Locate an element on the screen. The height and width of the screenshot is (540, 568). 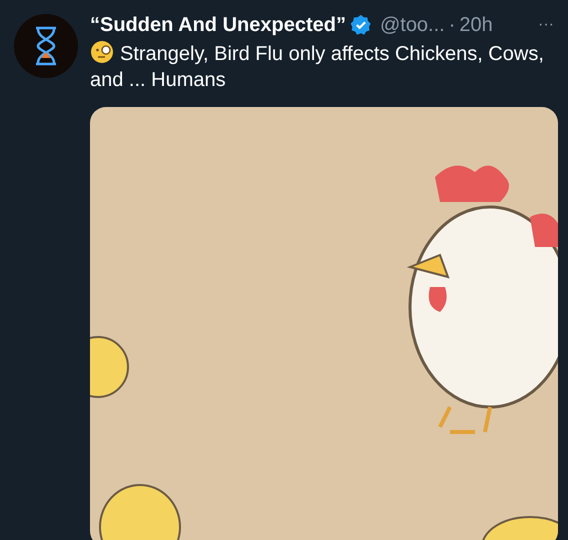
post-time: 20h is located at coordinates (476, 25).